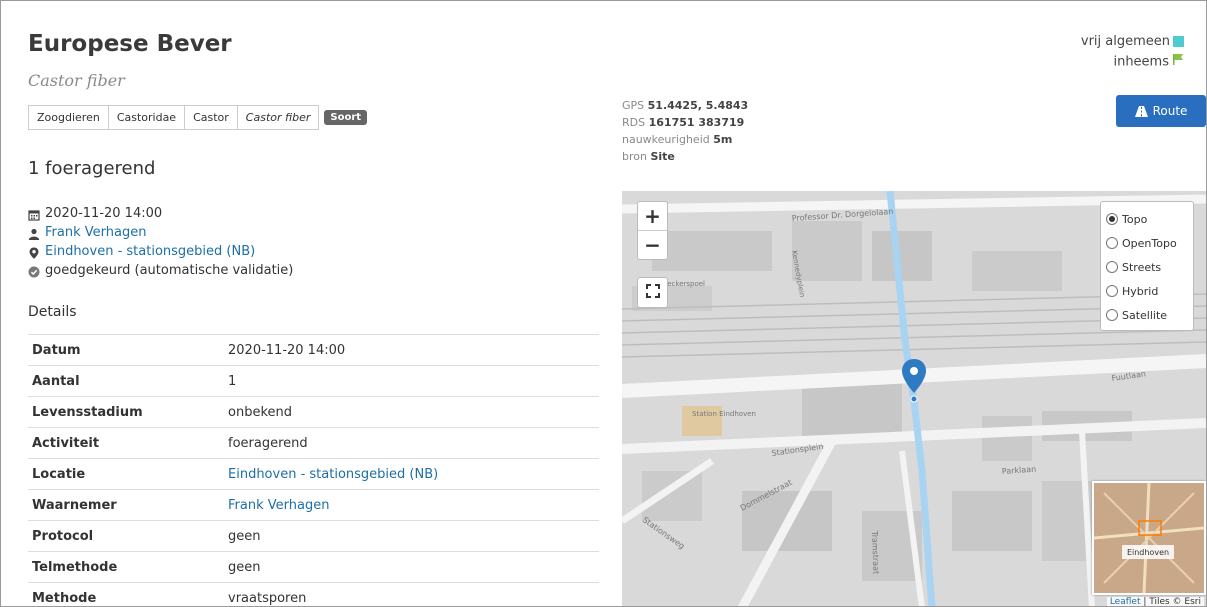 This screenshot has height=607, width=1207. What do you see at coordinates (126, 381) in the screenshot?
I see `detail-key: Aantal` at bounding box center [126, 381].